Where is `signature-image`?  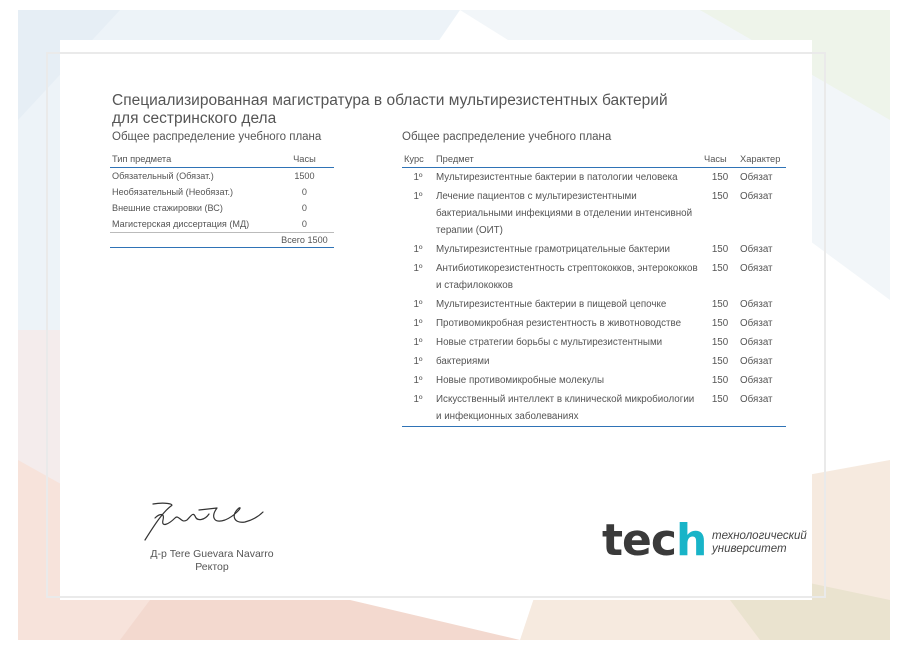
signature-image is located at coordinates (204, 521).